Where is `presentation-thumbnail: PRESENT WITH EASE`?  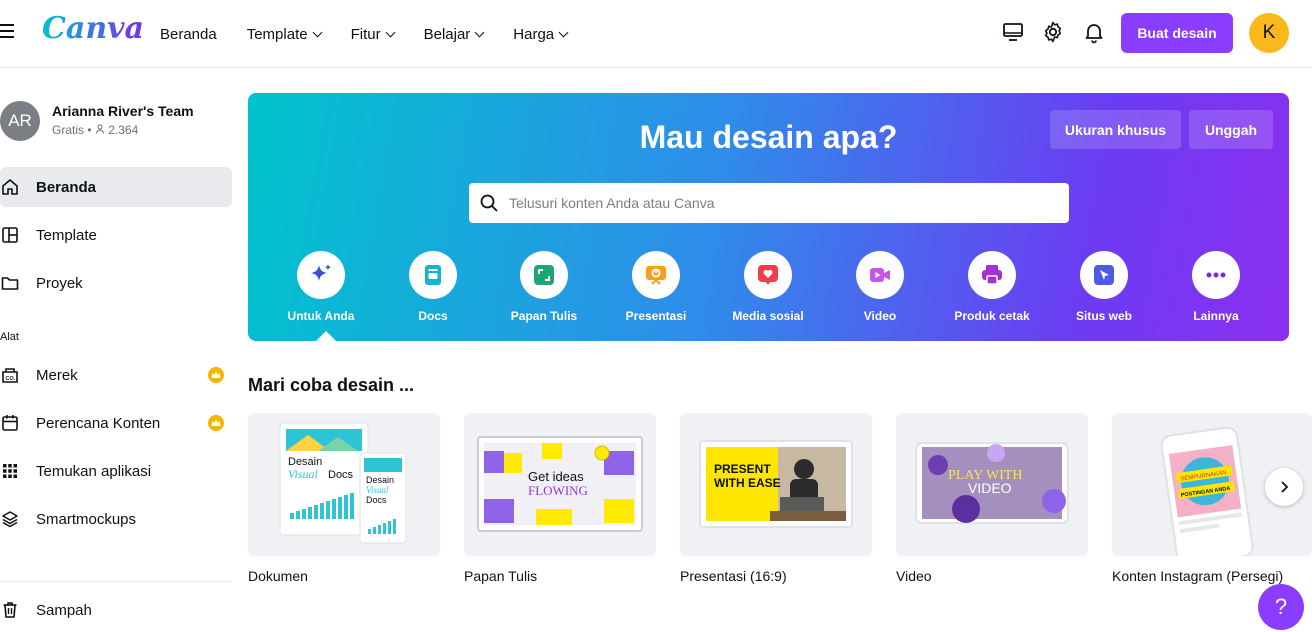 presentation-thumbnail: PRESENT WITH EASE is located at coordinates (776, 484).